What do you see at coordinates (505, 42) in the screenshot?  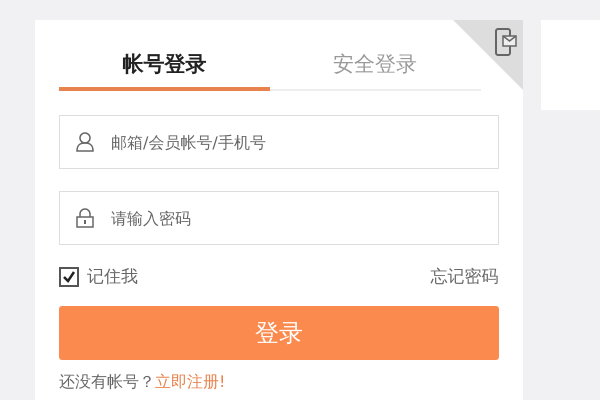 I see `phone-icon` at bounding box center [505, 42].